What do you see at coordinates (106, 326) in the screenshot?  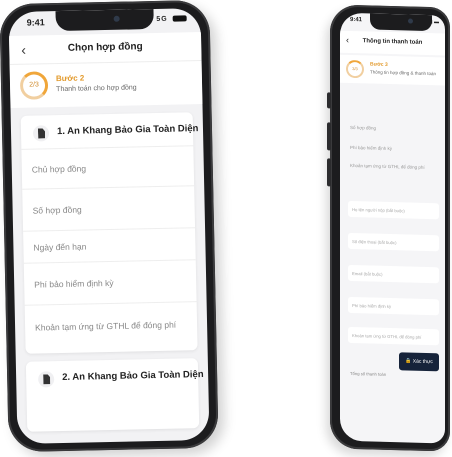 I see `field-advance-payment: Khoản tạm ứng từ GTHL để đóng phí` at bounding box center [106, 326].